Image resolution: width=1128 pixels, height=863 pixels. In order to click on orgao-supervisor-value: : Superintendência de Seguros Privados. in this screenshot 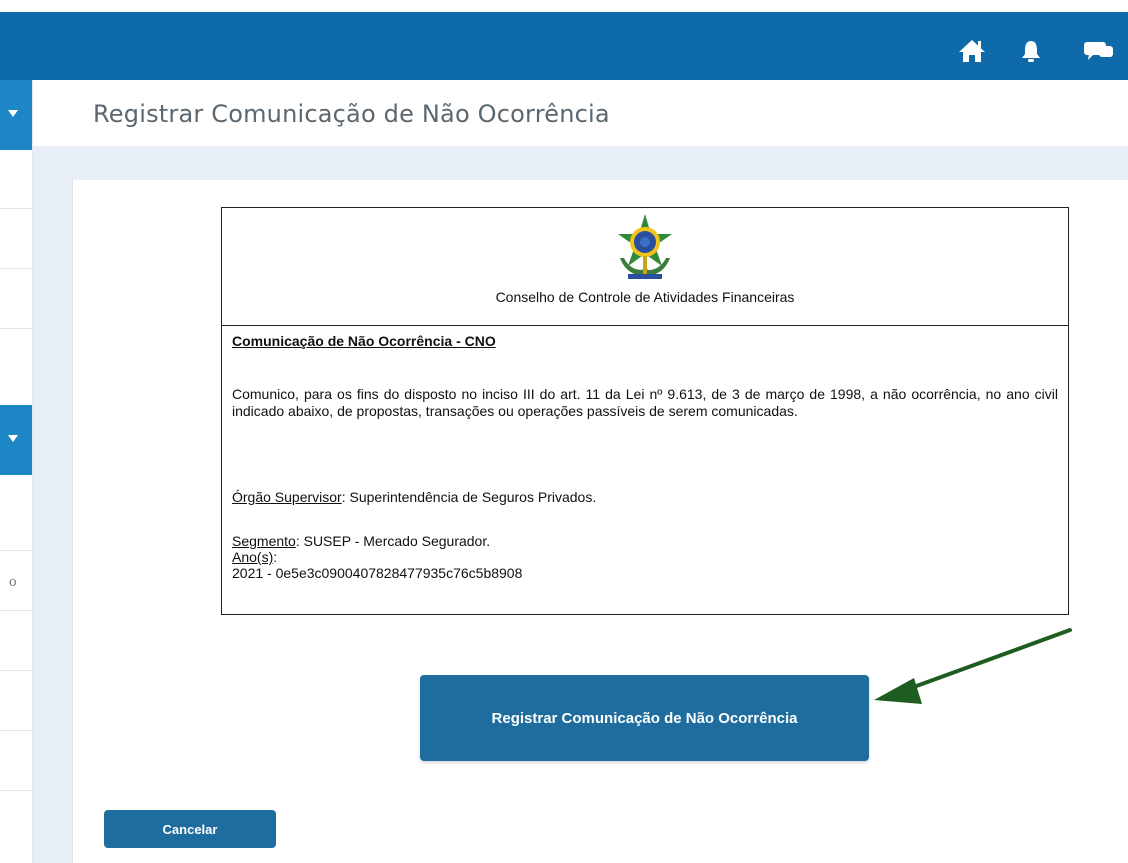, I will do `click(469, 497)`.